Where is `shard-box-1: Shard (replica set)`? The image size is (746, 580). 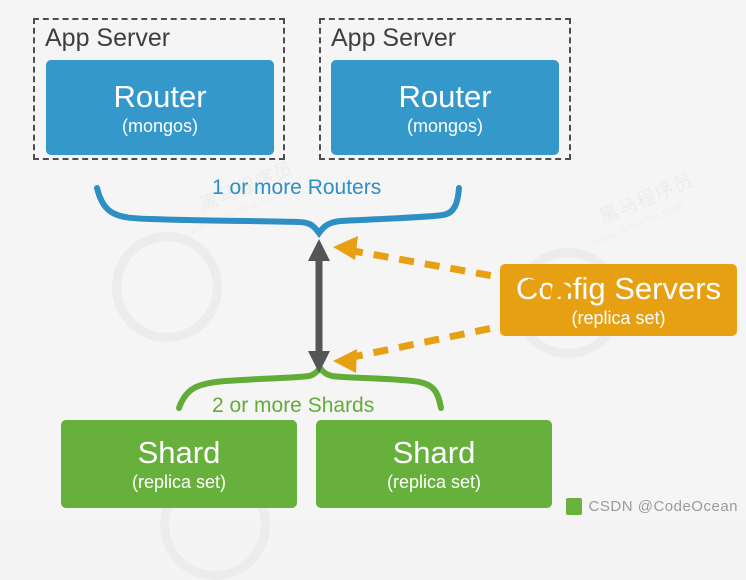 shard-box-1: Shard (replica set) is located at coordinates (179, 464).